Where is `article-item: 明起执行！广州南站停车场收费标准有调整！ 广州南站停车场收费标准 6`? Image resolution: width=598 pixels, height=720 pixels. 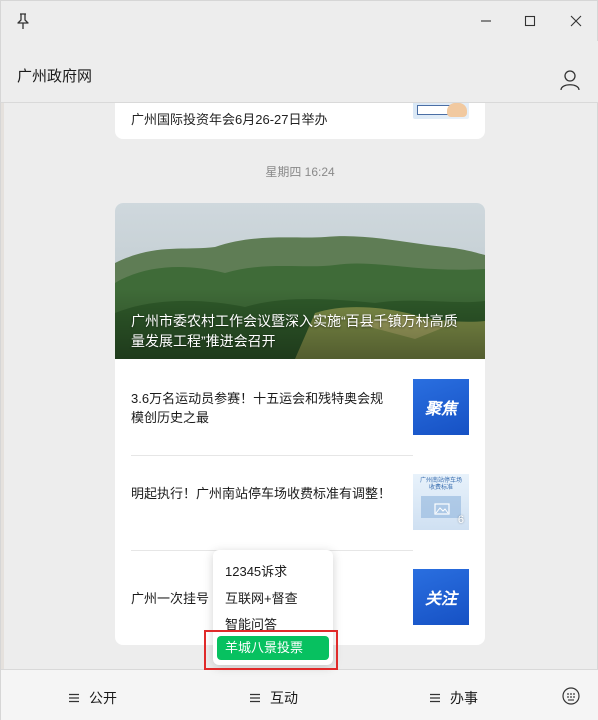
article-item: 明起执行！广州南站停车场收费标准有调整！ 广州南站停车场收费标准 6 is located at coordinates (300, 503).